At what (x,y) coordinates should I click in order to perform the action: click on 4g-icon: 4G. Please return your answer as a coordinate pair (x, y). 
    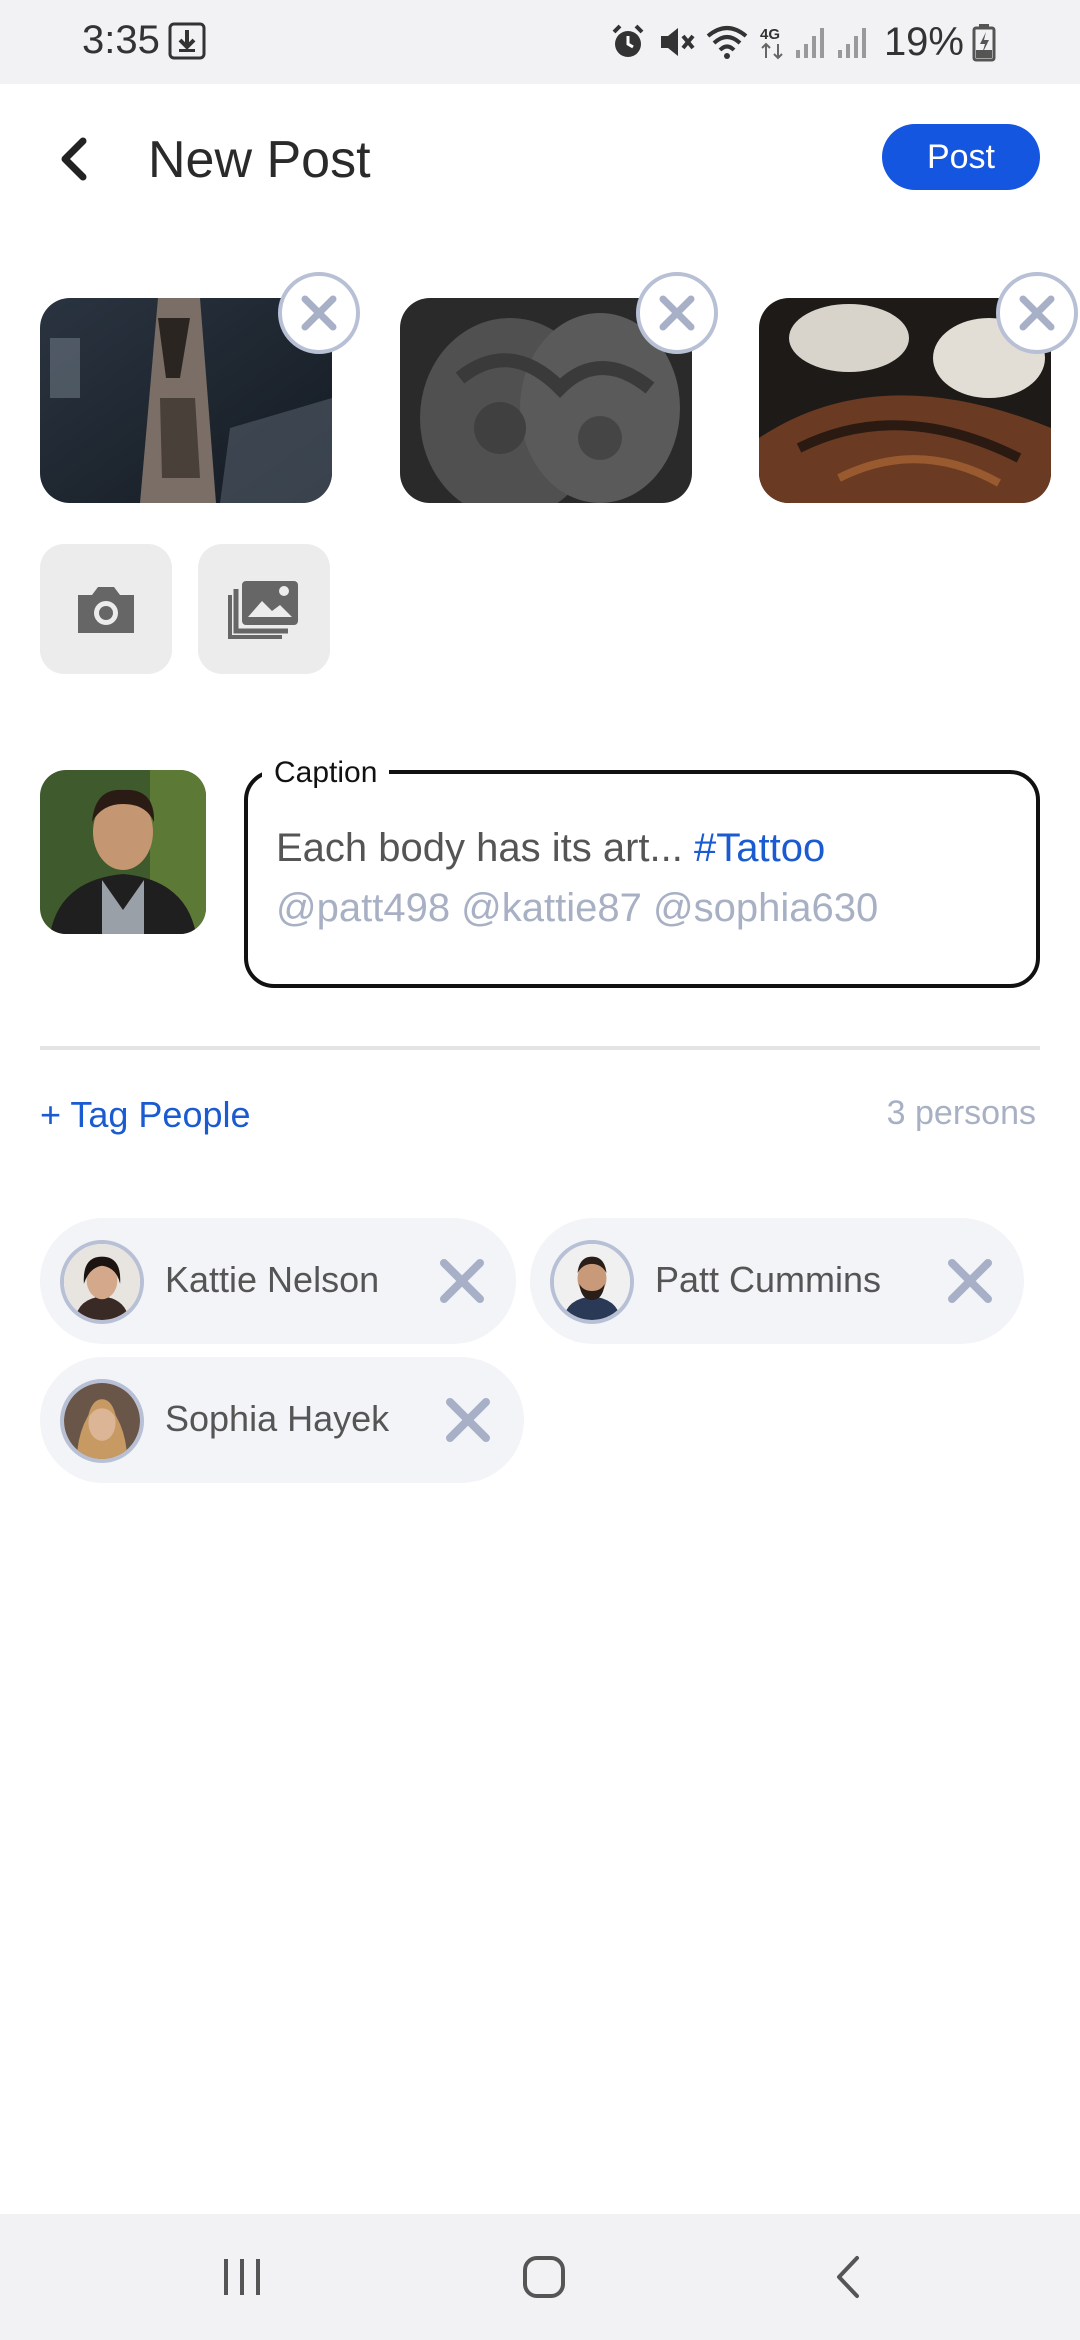
    Looking at the image, I should click on (771, 43).